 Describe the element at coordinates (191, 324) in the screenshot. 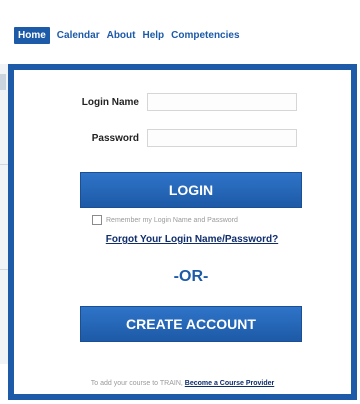

I see `create-account-button: CREATE ACCOUNT` at that location.